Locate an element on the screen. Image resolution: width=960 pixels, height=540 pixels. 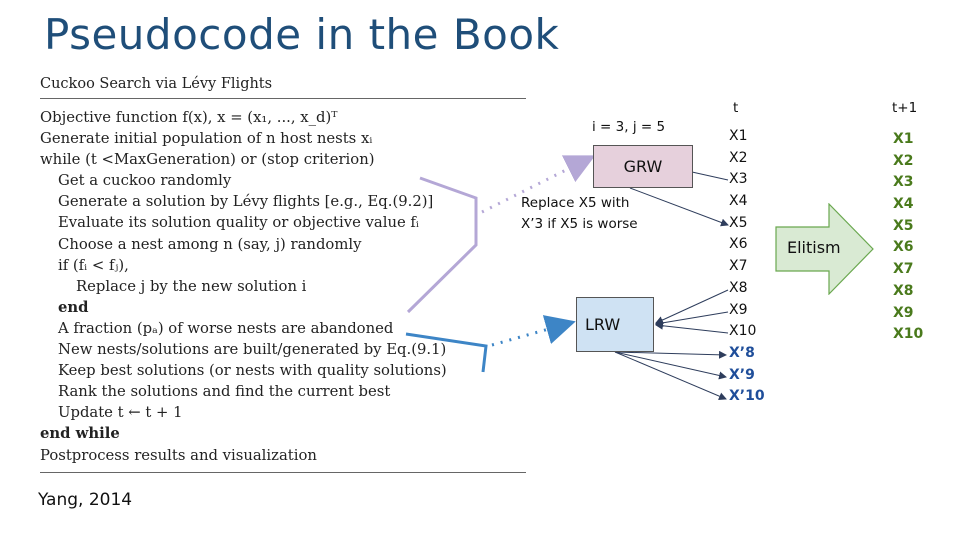
grw-box: GRW is located at coordinates (643, 166).